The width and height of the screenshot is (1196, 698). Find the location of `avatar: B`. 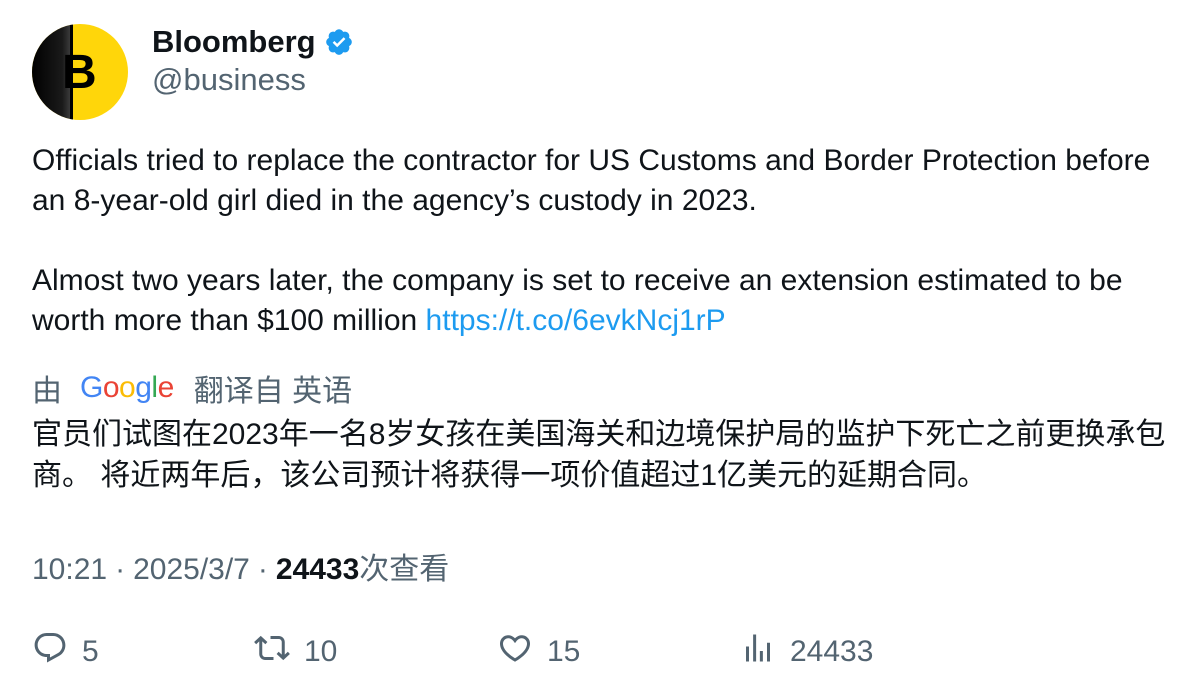

avatar: B is located at coordinates (80, 72).